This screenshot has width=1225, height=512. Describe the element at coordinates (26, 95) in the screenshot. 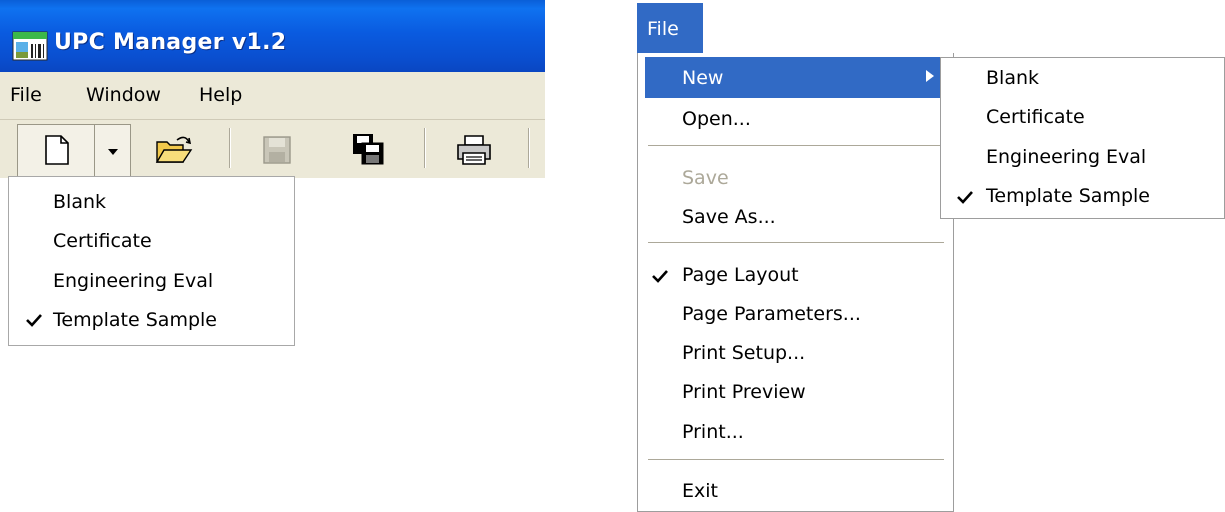

I see `menu-file: File` at that location.